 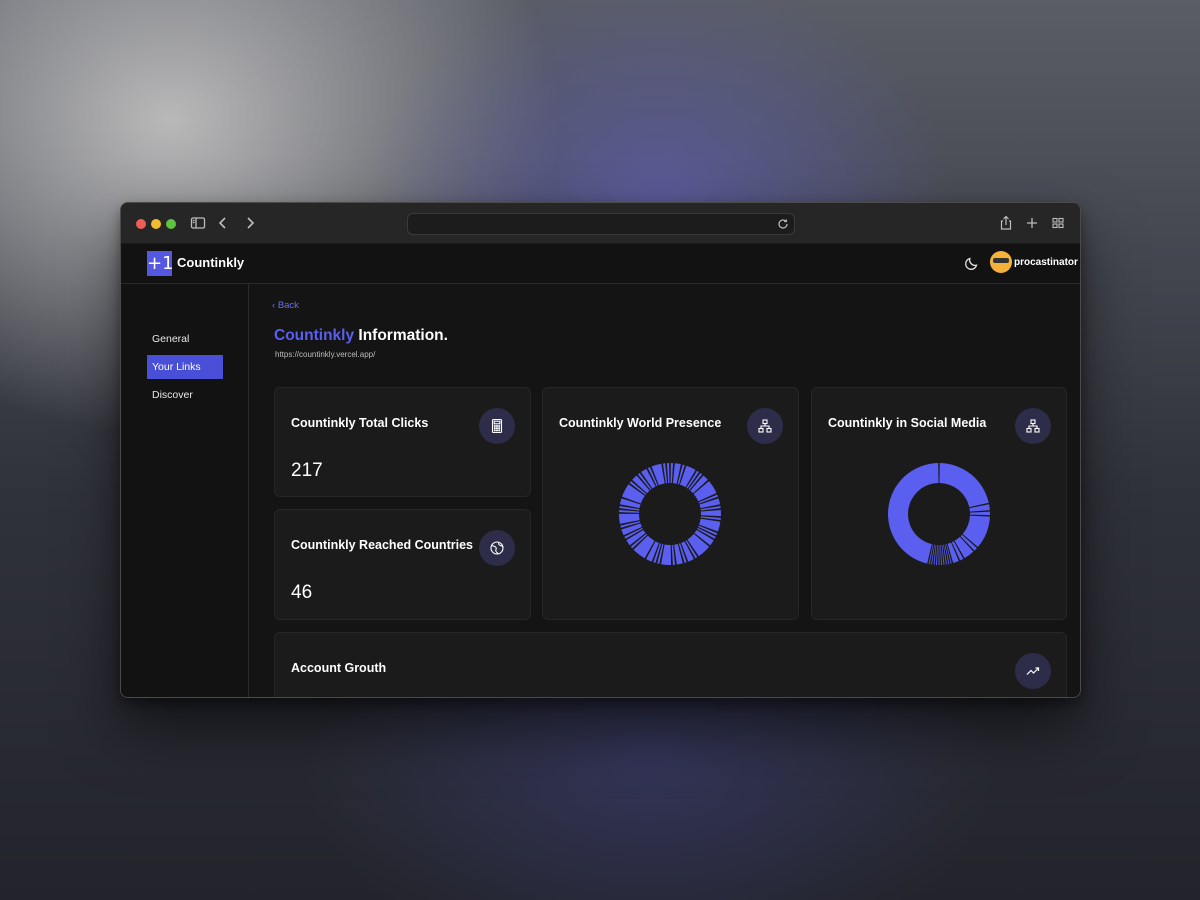 I want to click on trending-up-icon, so click(x=1033, y=671).